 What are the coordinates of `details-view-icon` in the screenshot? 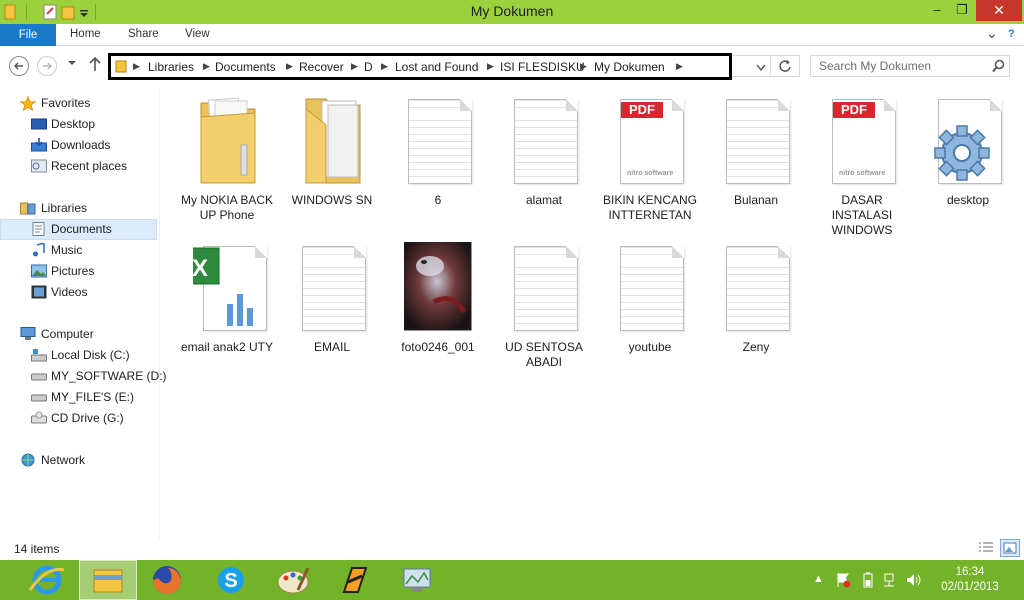 It's located at (986, 549).